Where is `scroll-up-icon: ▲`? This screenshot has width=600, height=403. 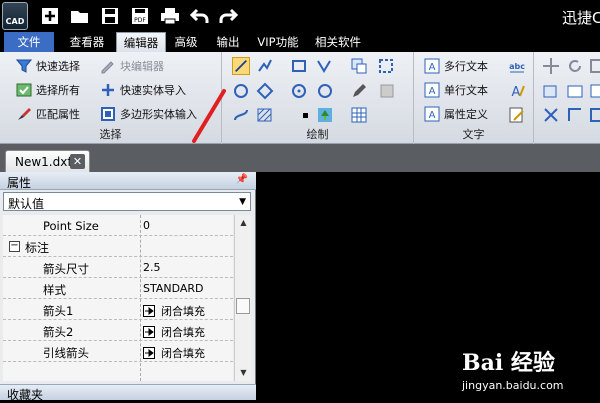 scroll-up-icon: ▲ is located at coordinates (243, 223).